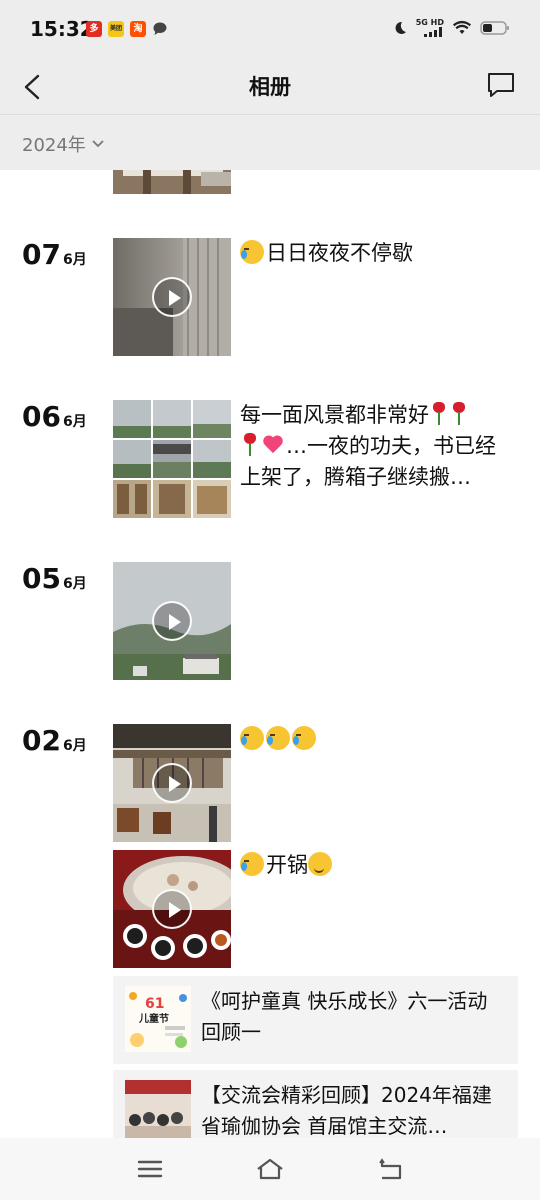  I want to click on moon-icon, so click(400, 27).